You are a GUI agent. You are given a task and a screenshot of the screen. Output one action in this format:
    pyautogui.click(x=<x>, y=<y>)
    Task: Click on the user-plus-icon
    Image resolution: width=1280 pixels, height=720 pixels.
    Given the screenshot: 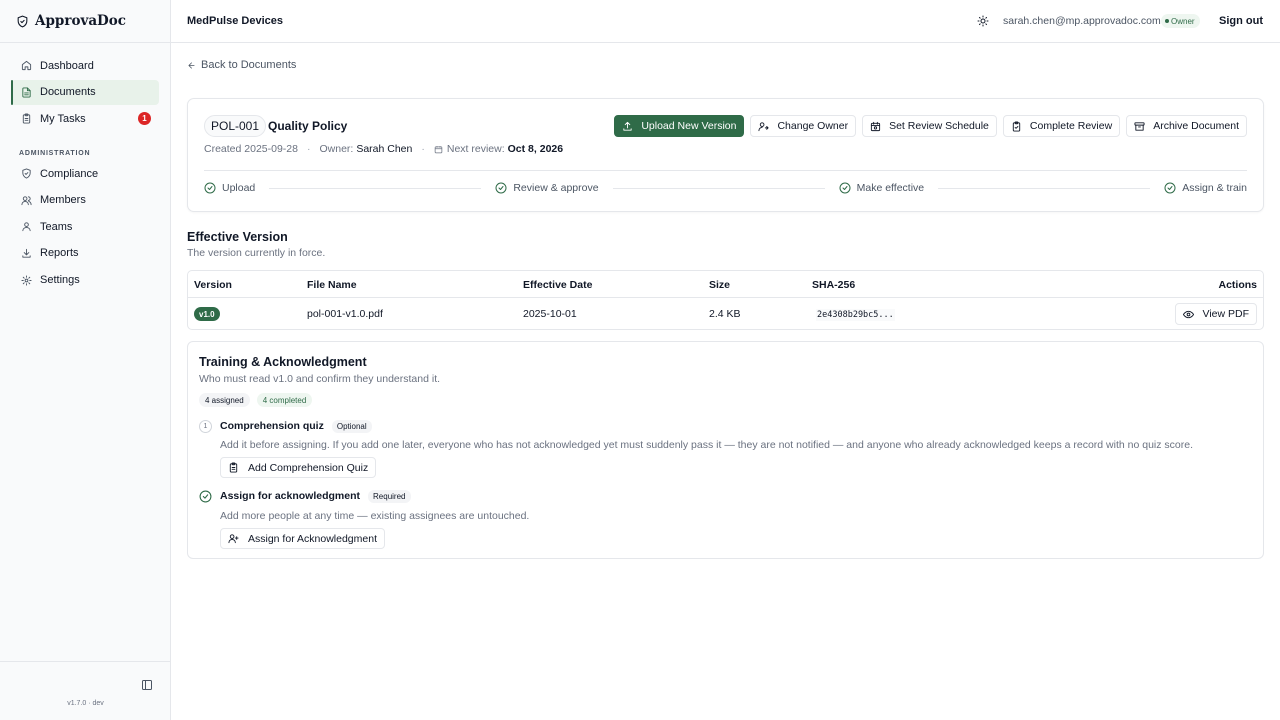 What is the action you would take?
    pyautogui.click(x=233, y=539)
    